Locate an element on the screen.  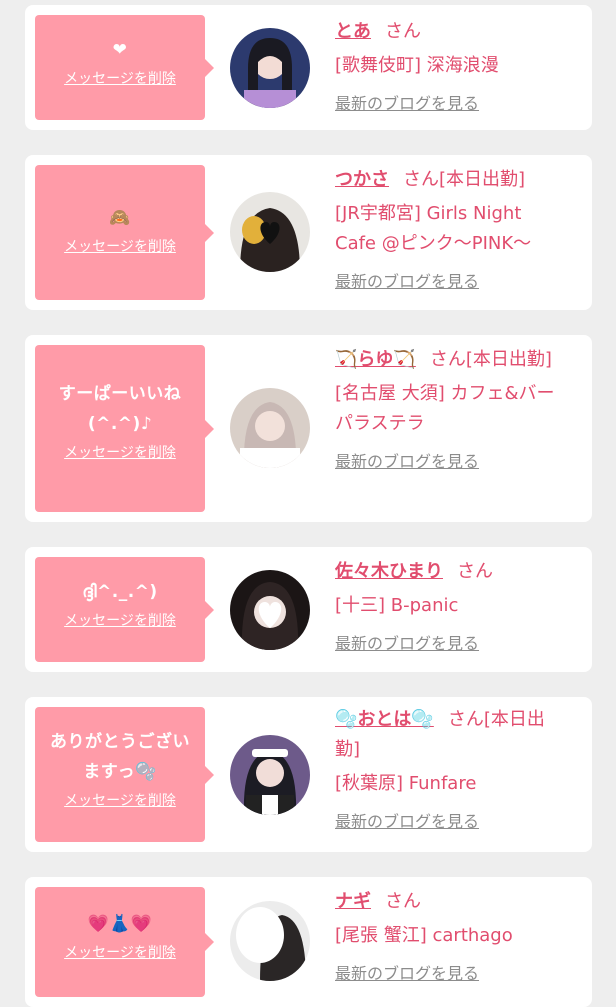
message-text: 🙈 is located at coordinates (120, 218).